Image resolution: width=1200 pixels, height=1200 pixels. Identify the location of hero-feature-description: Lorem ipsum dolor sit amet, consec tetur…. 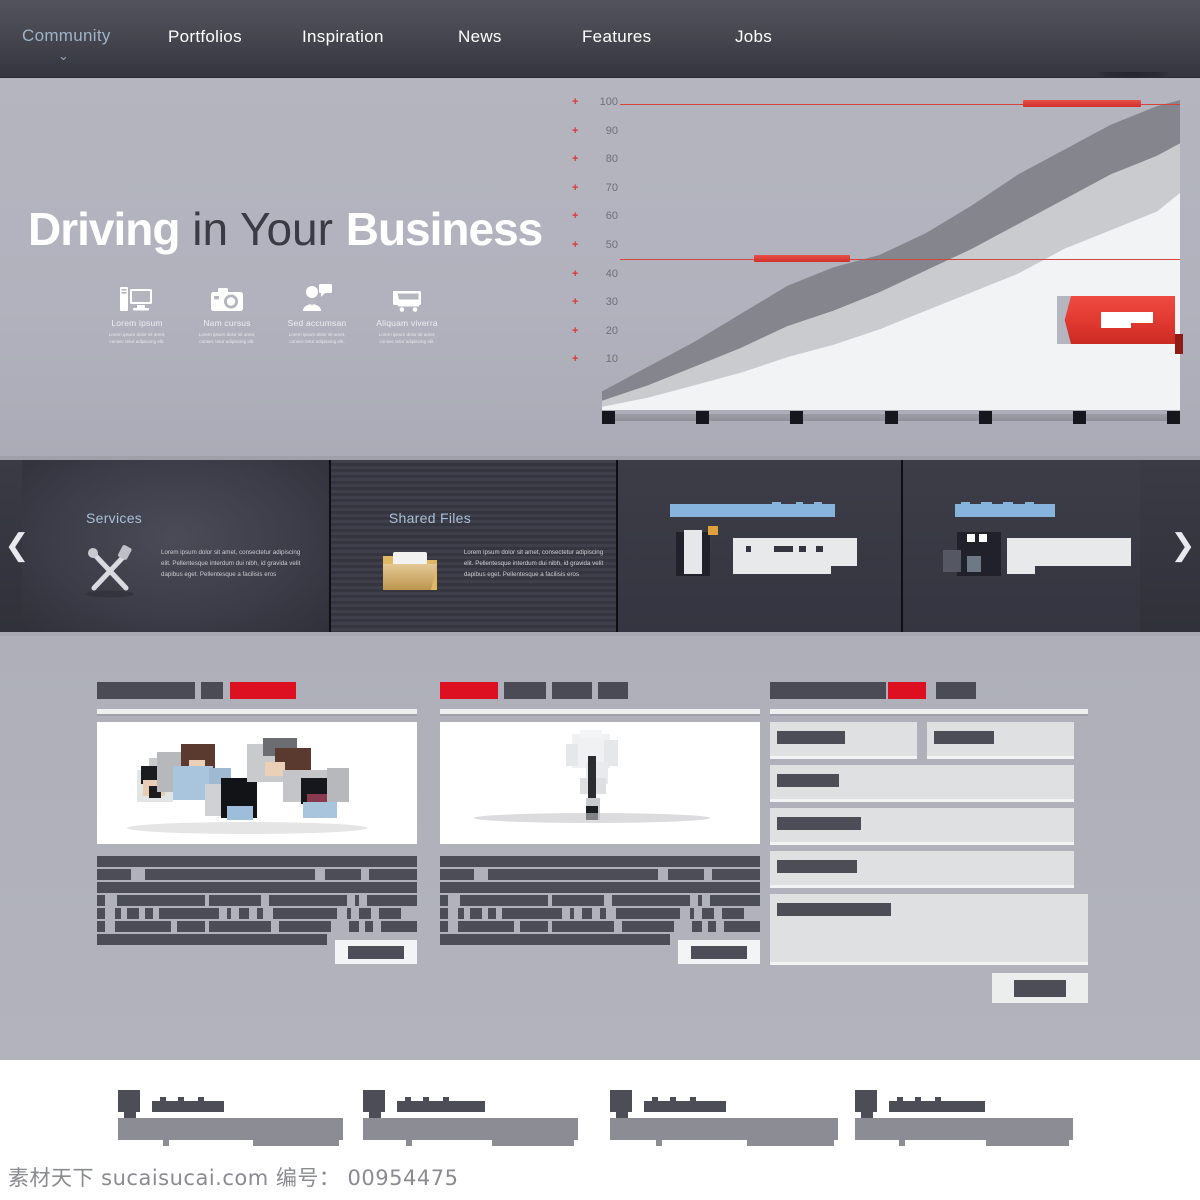
(317, 338).